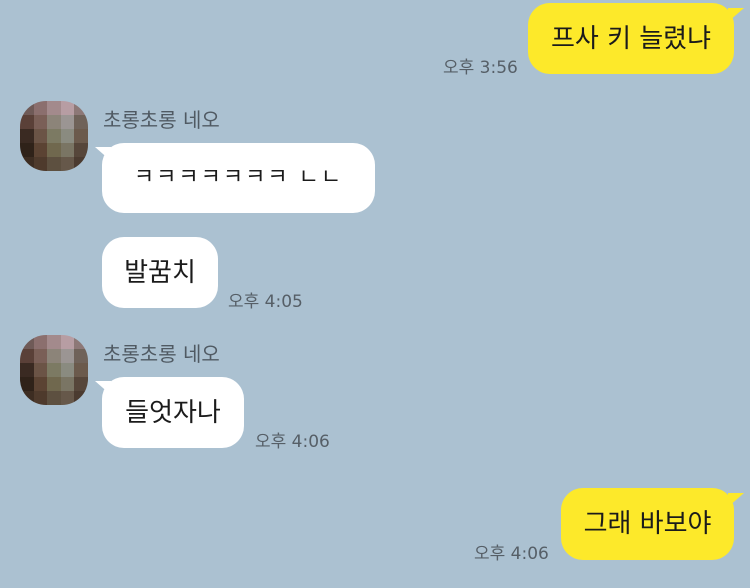 The height and width of the screenshot is (588, 750). I want to click on message-text: 그래 바보야, so click(647, 524).